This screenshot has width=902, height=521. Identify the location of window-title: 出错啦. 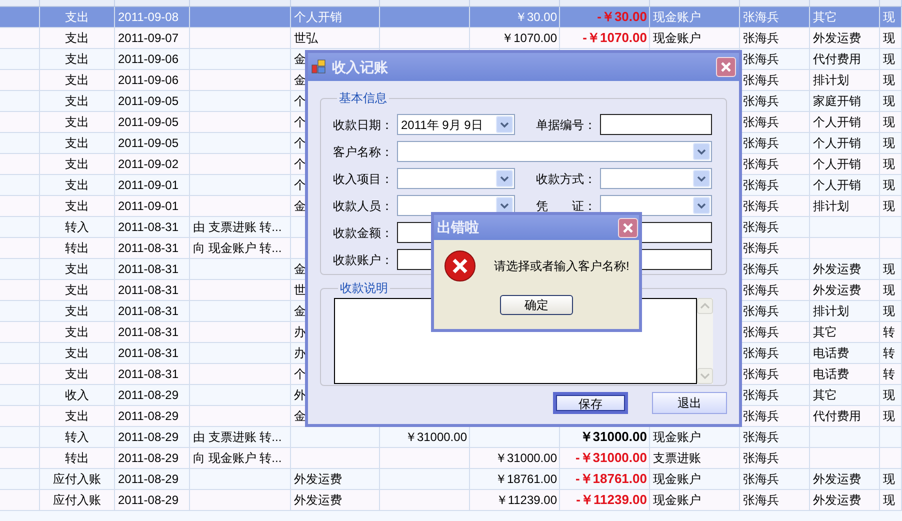
(458, 227).